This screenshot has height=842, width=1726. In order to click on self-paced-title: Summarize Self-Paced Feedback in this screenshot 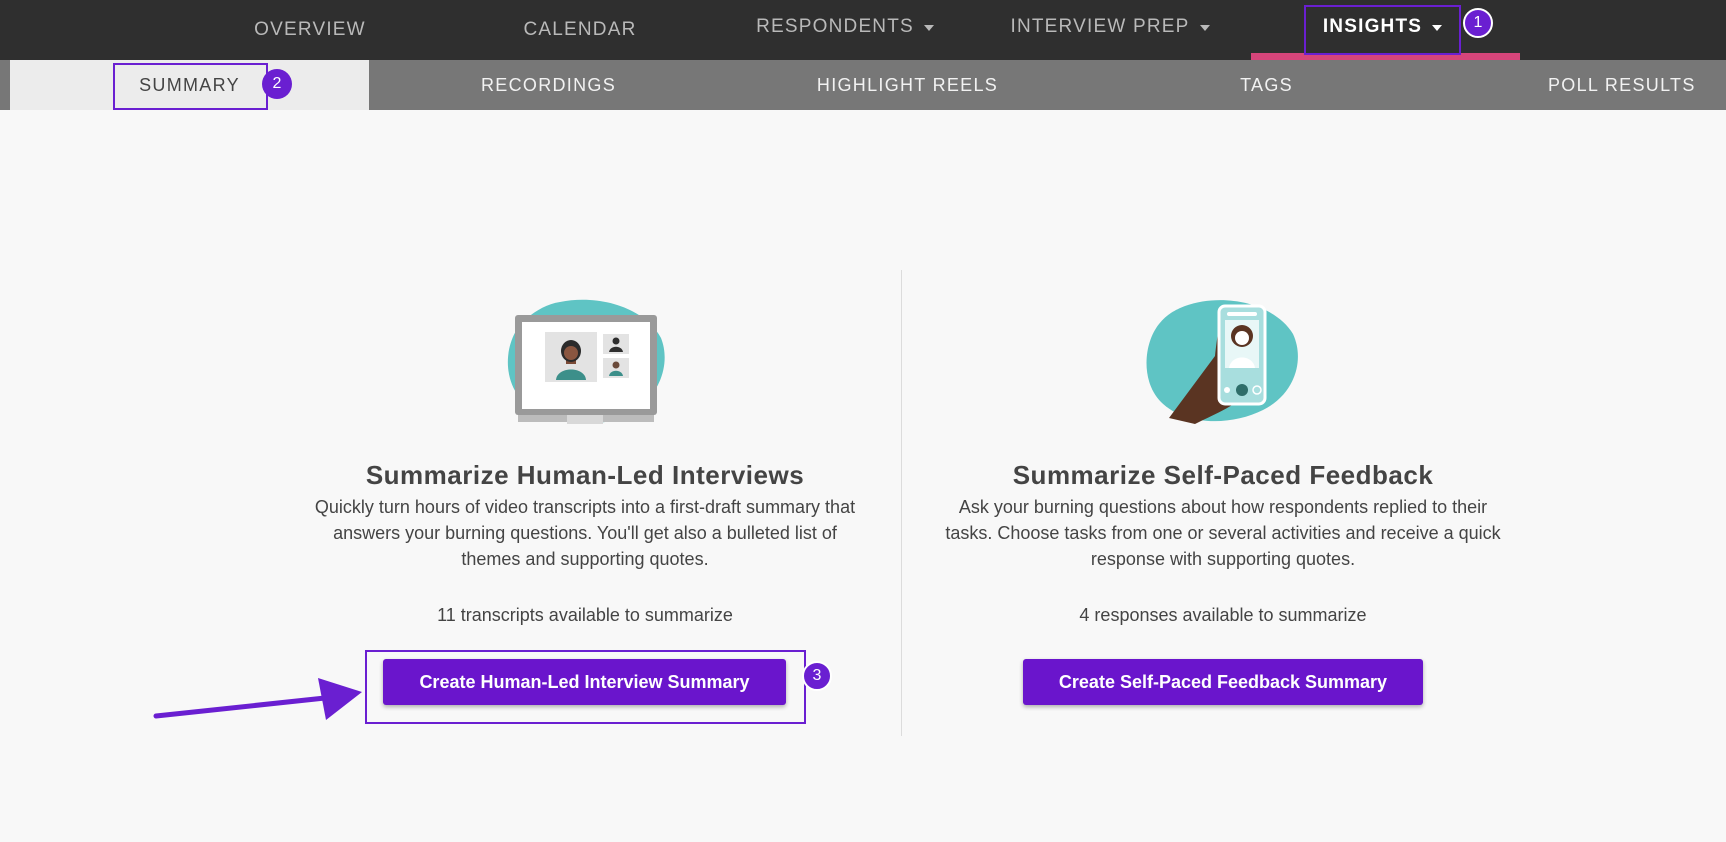, I will do `click(1223, 475)`.